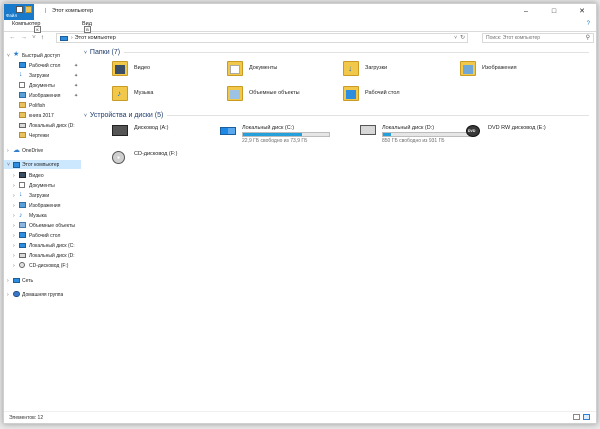  Describe the element at coordinates (515, 72) in the screenshot. I see `folder-tile-pictures: Изображения` at that location.